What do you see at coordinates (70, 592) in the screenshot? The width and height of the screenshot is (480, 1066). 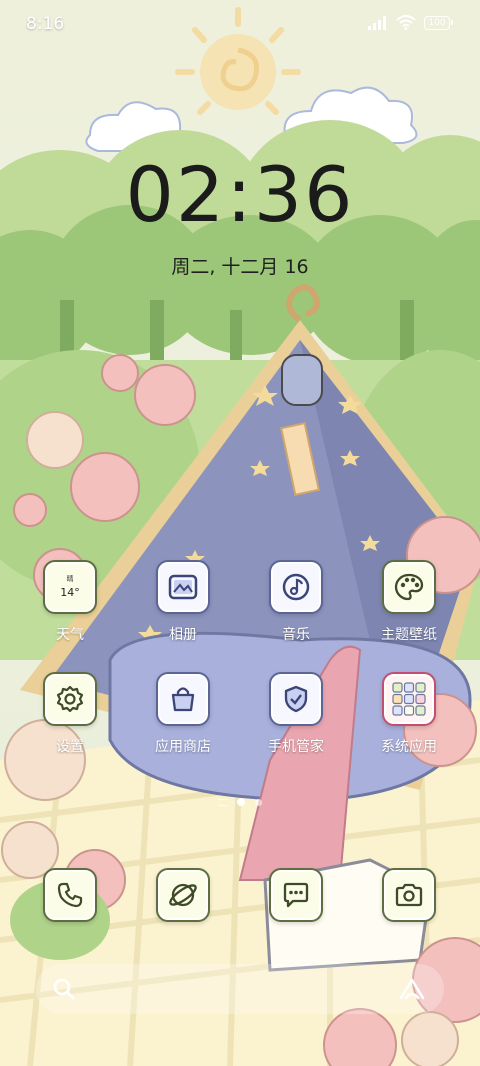 I see `weather-temperature: 14°` at bounding box center [70, 592].